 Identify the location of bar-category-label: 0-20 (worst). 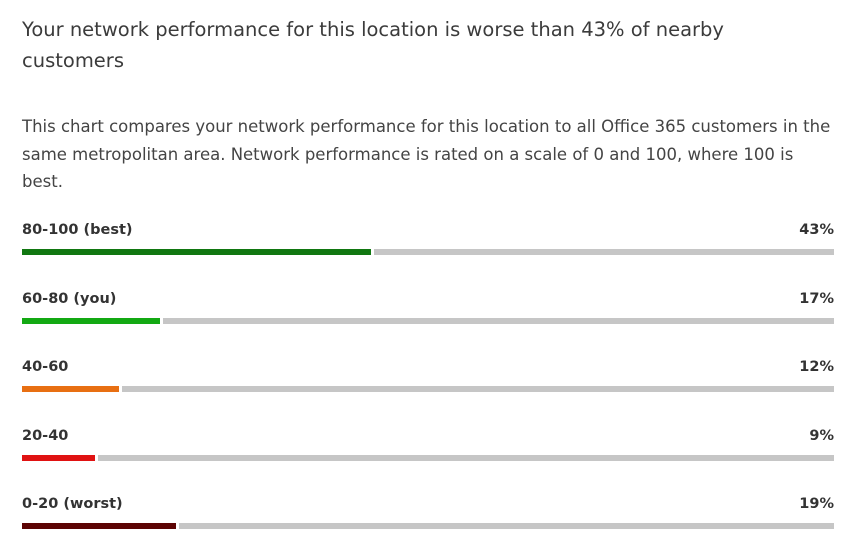
(72, 504).